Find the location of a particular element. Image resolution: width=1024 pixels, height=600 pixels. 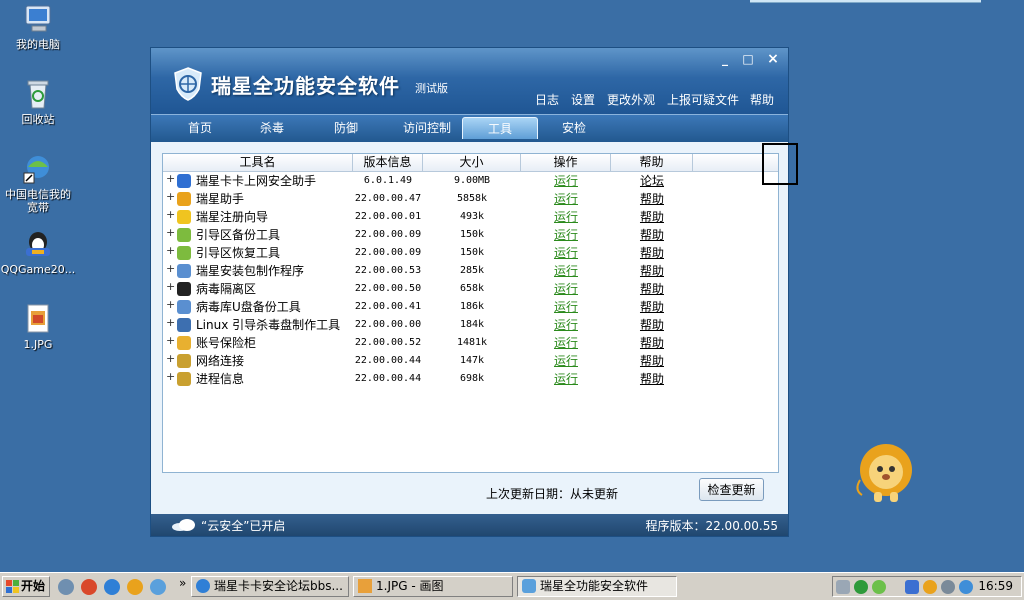

check-update-button: 检查更新 is located at coordinates (731, 489).